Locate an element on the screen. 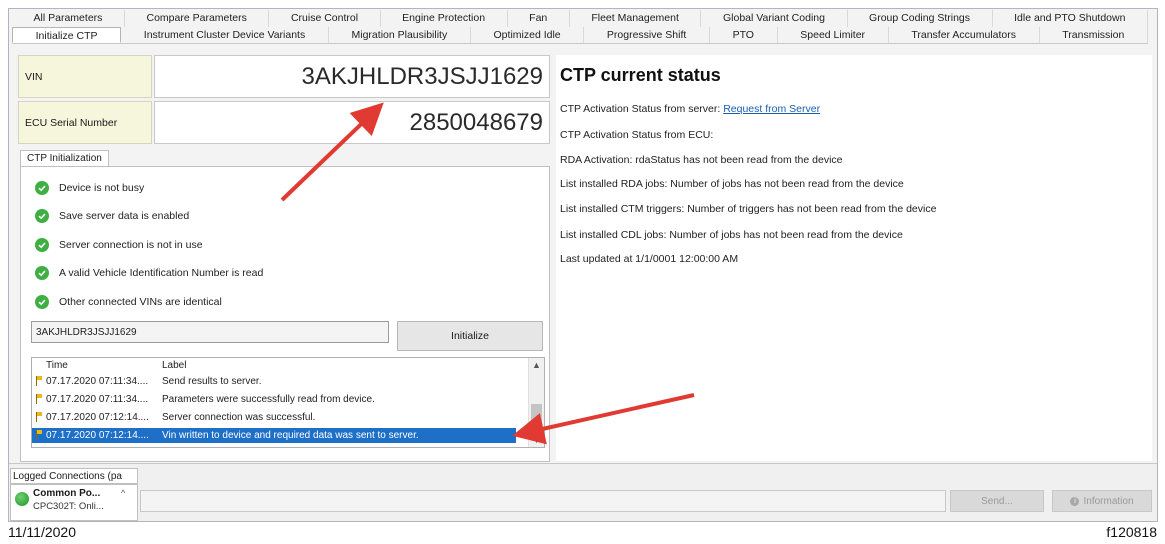 The height and width of the screenshot is (544, 1165). check-label: Other connected VINs are identical is located at coordinates (140, 302).